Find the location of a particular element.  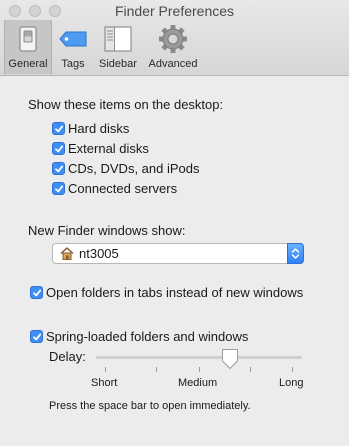

new-window-target-popup: nt3005 is located at coordinates (178, 253).